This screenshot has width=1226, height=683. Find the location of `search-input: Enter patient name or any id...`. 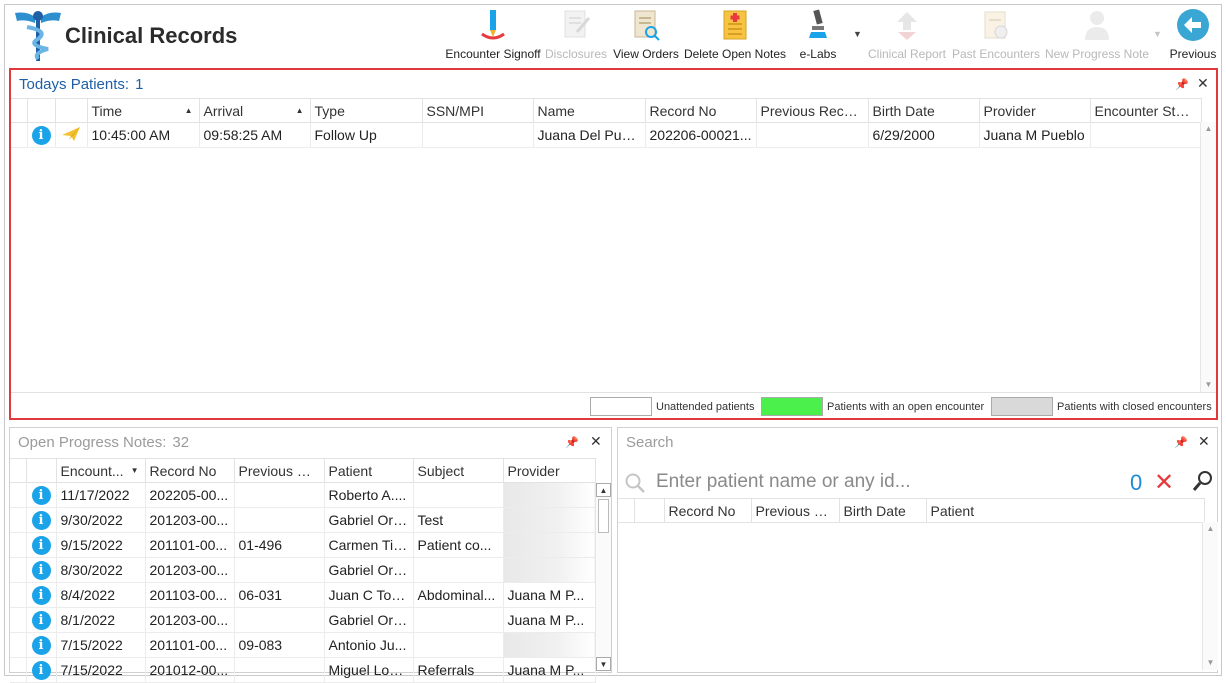

search-input: Enter patient name or any id... is located at coordinates (783, 482).